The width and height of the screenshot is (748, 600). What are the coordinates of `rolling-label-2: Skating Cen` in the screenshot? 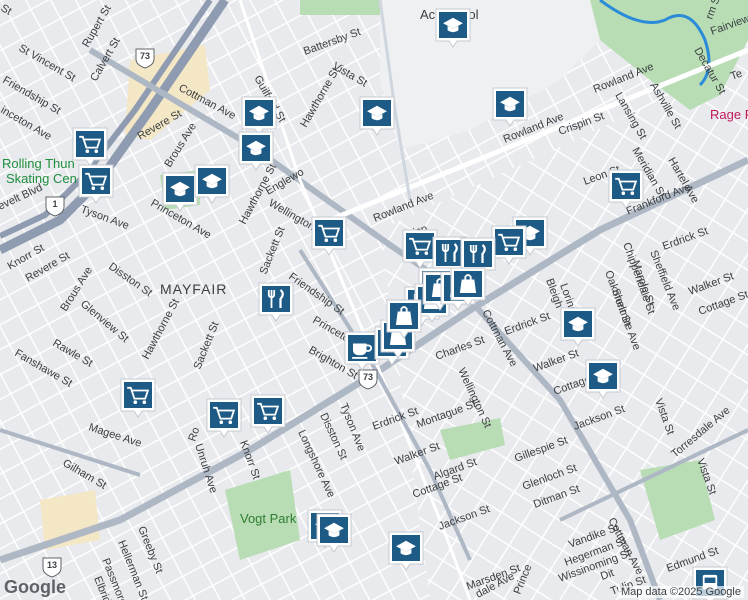 It's located at (41, 178).